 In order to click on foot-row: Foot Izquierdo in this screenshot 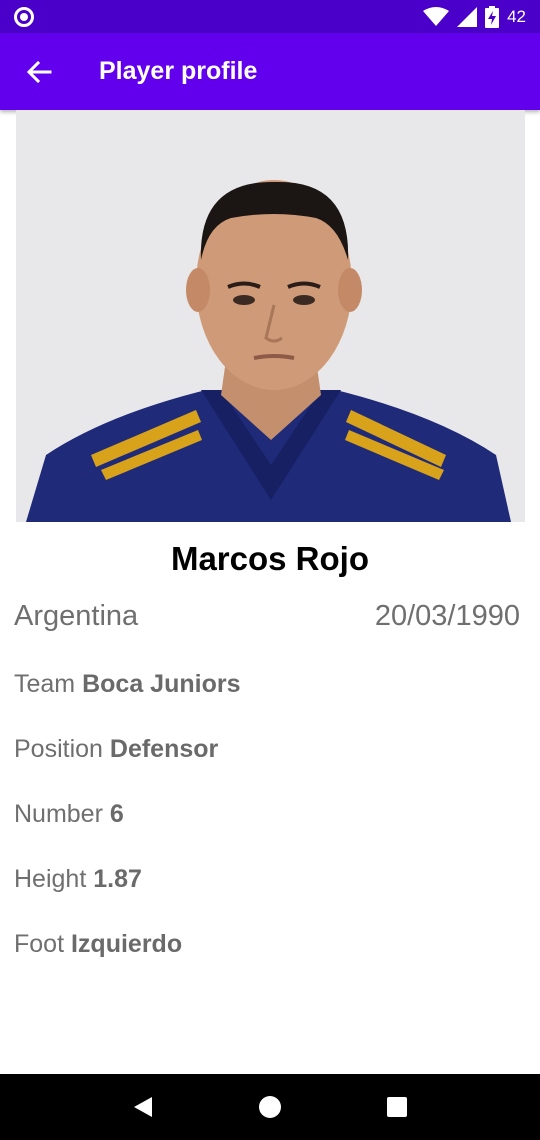, I will do `click(98, 944)`.